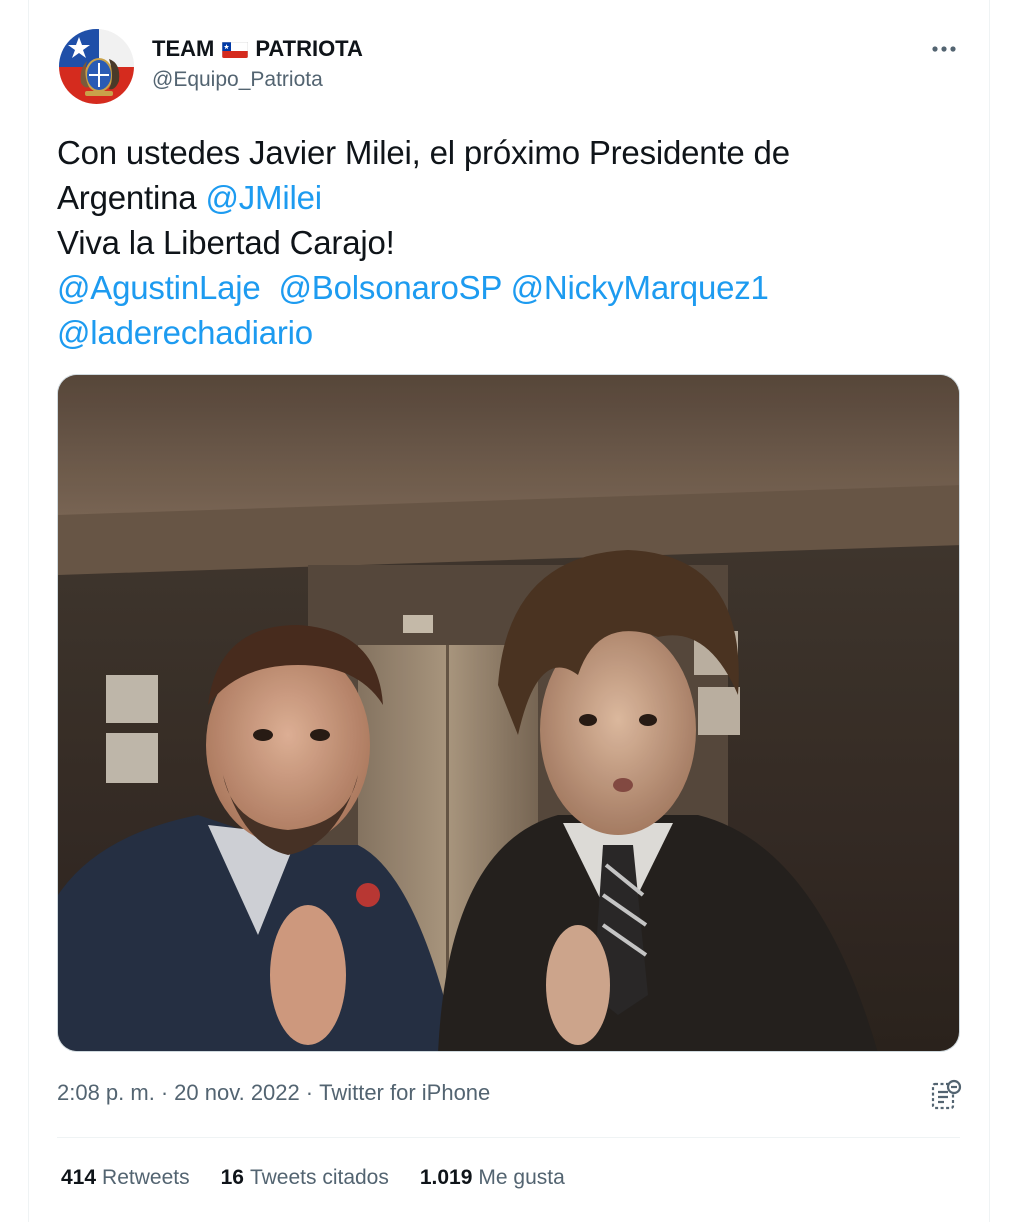 The height and width of the screenshot is (1222, 1018). Describe the element at coordinates (159, 287) in the screenshot. I see `mention-link: @AgustinLaje` at that location.